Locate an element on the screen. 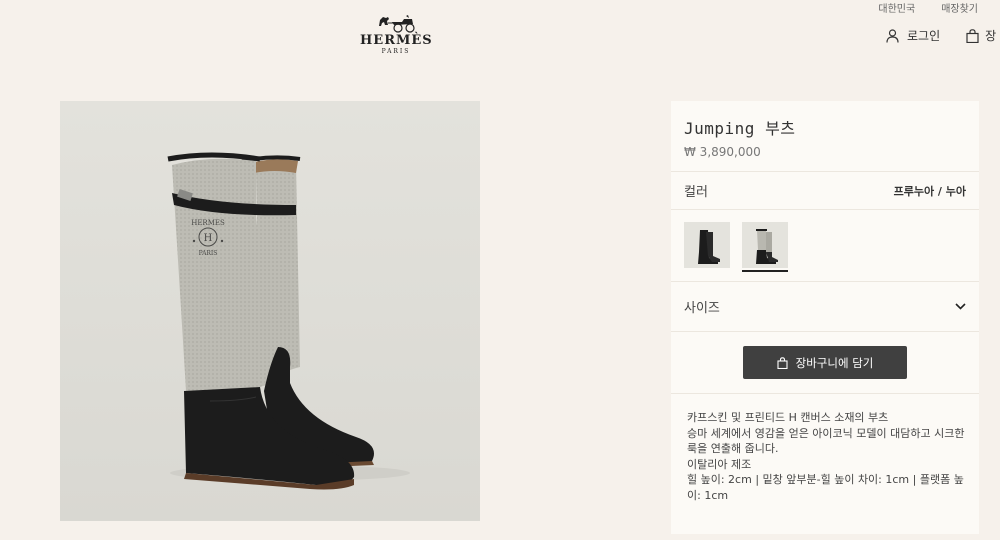 The width and height of the screenshot is (1000, 540). swatch-black-image is located at coordinates (707, 245).